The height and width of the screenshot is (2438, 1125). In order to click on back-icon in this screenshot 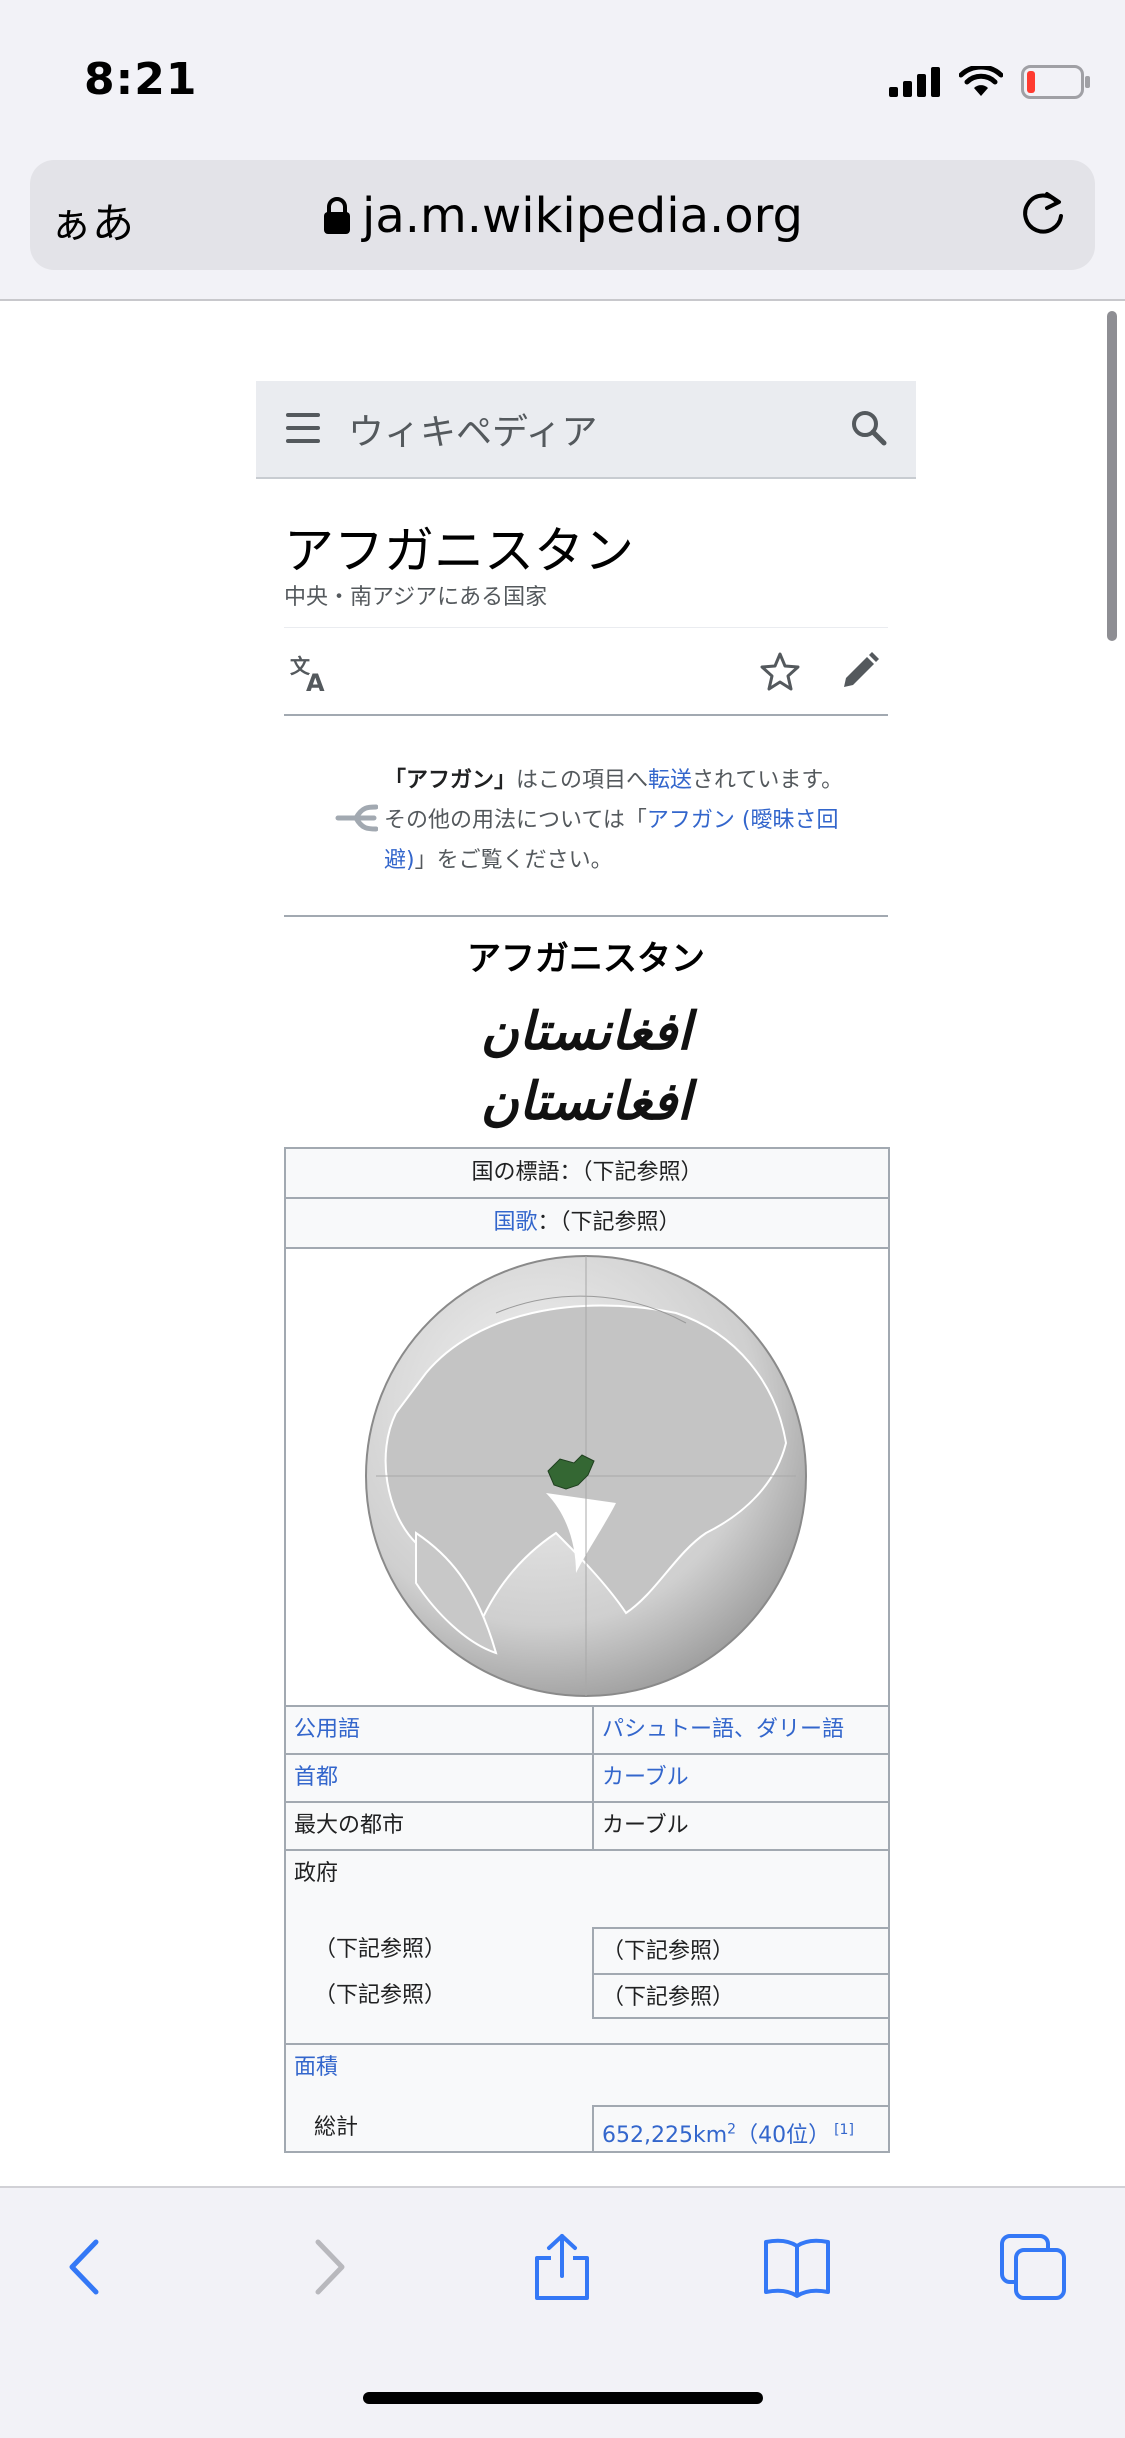, I will do `click(87, 2267)`.